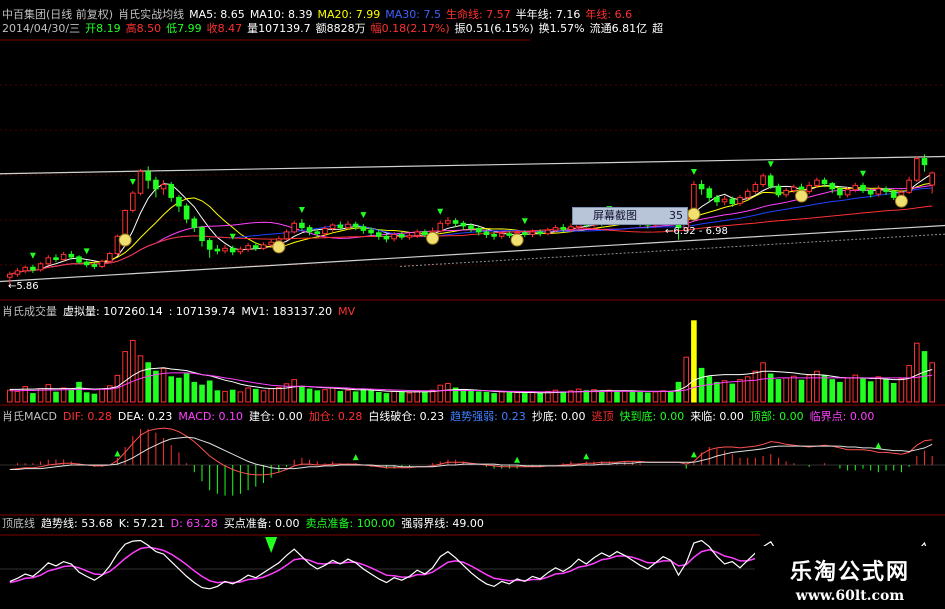  Describe the element at coordinates (615, 215) in the screenshot. I see `tooltip-label: 屏幕截图` at that location.